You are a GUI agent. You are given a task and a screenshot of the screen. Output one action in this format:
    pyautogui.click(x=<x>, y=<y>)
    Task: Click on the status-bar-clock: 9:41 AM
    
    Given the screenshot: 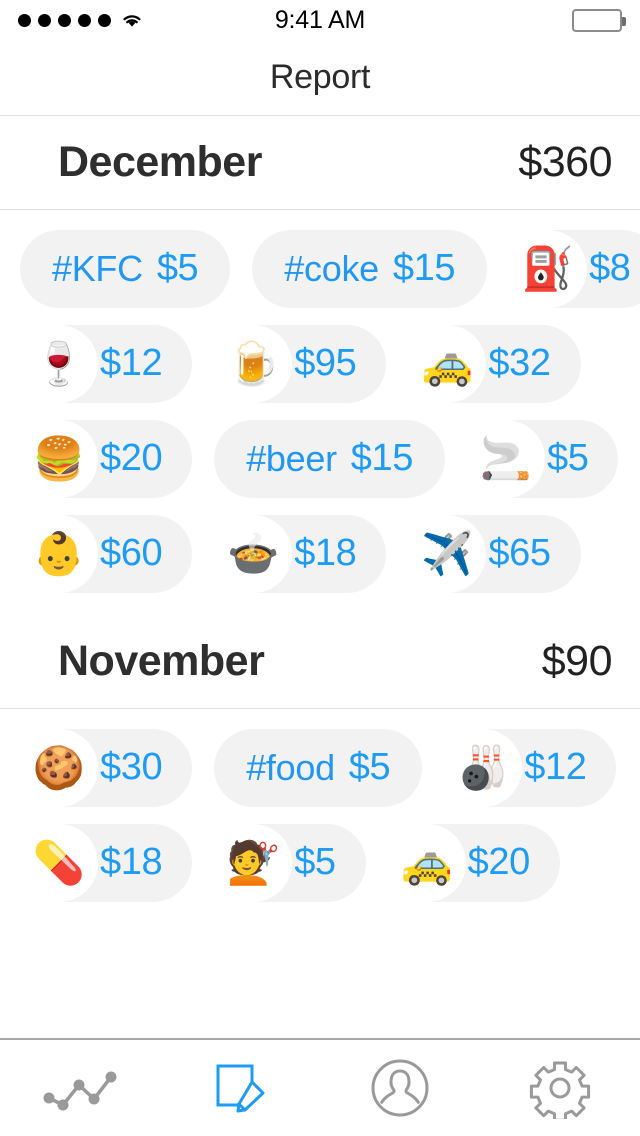 What is the action you would take?
    pyautogui.click(x=320, y=20)
    